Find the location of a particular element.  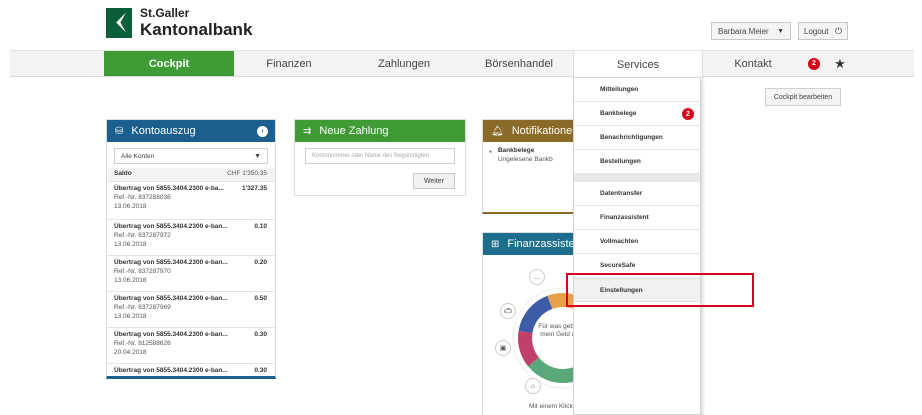

bankbelege-badge: 2 is located at coordinates (688, 114).